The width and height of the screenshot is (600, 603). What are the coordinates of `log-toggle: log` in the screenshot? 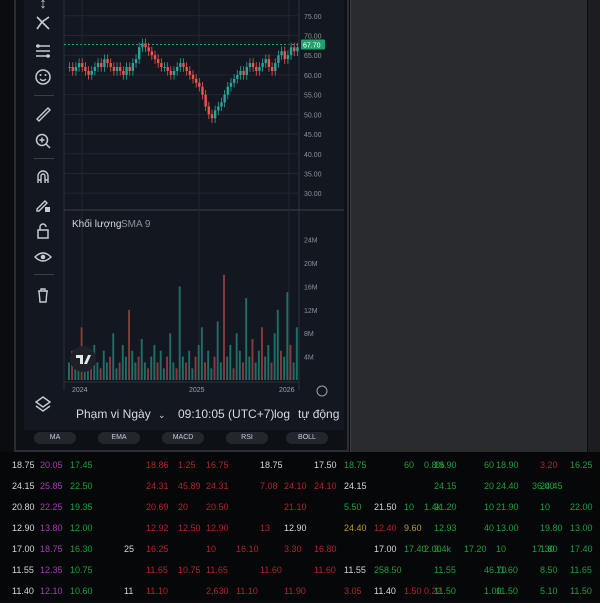 It's located at (282, 414).